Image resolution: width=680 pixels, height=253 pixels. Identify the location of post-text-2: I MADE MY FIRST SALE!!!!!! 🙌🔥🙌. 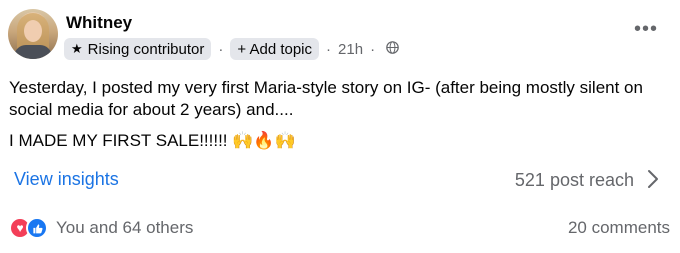
(152, 140).